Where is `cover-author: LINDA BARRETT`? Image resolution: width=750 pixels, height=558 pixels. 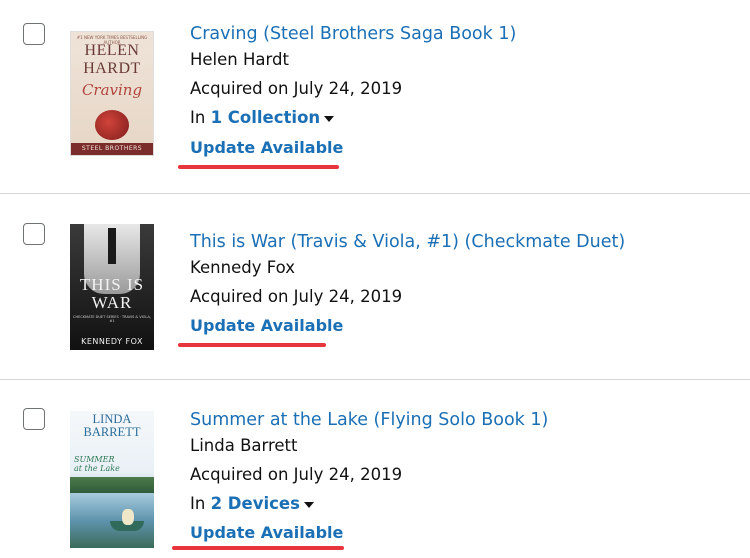 cover-author: LINDA BARRETT is located at coordinates (112, 425).